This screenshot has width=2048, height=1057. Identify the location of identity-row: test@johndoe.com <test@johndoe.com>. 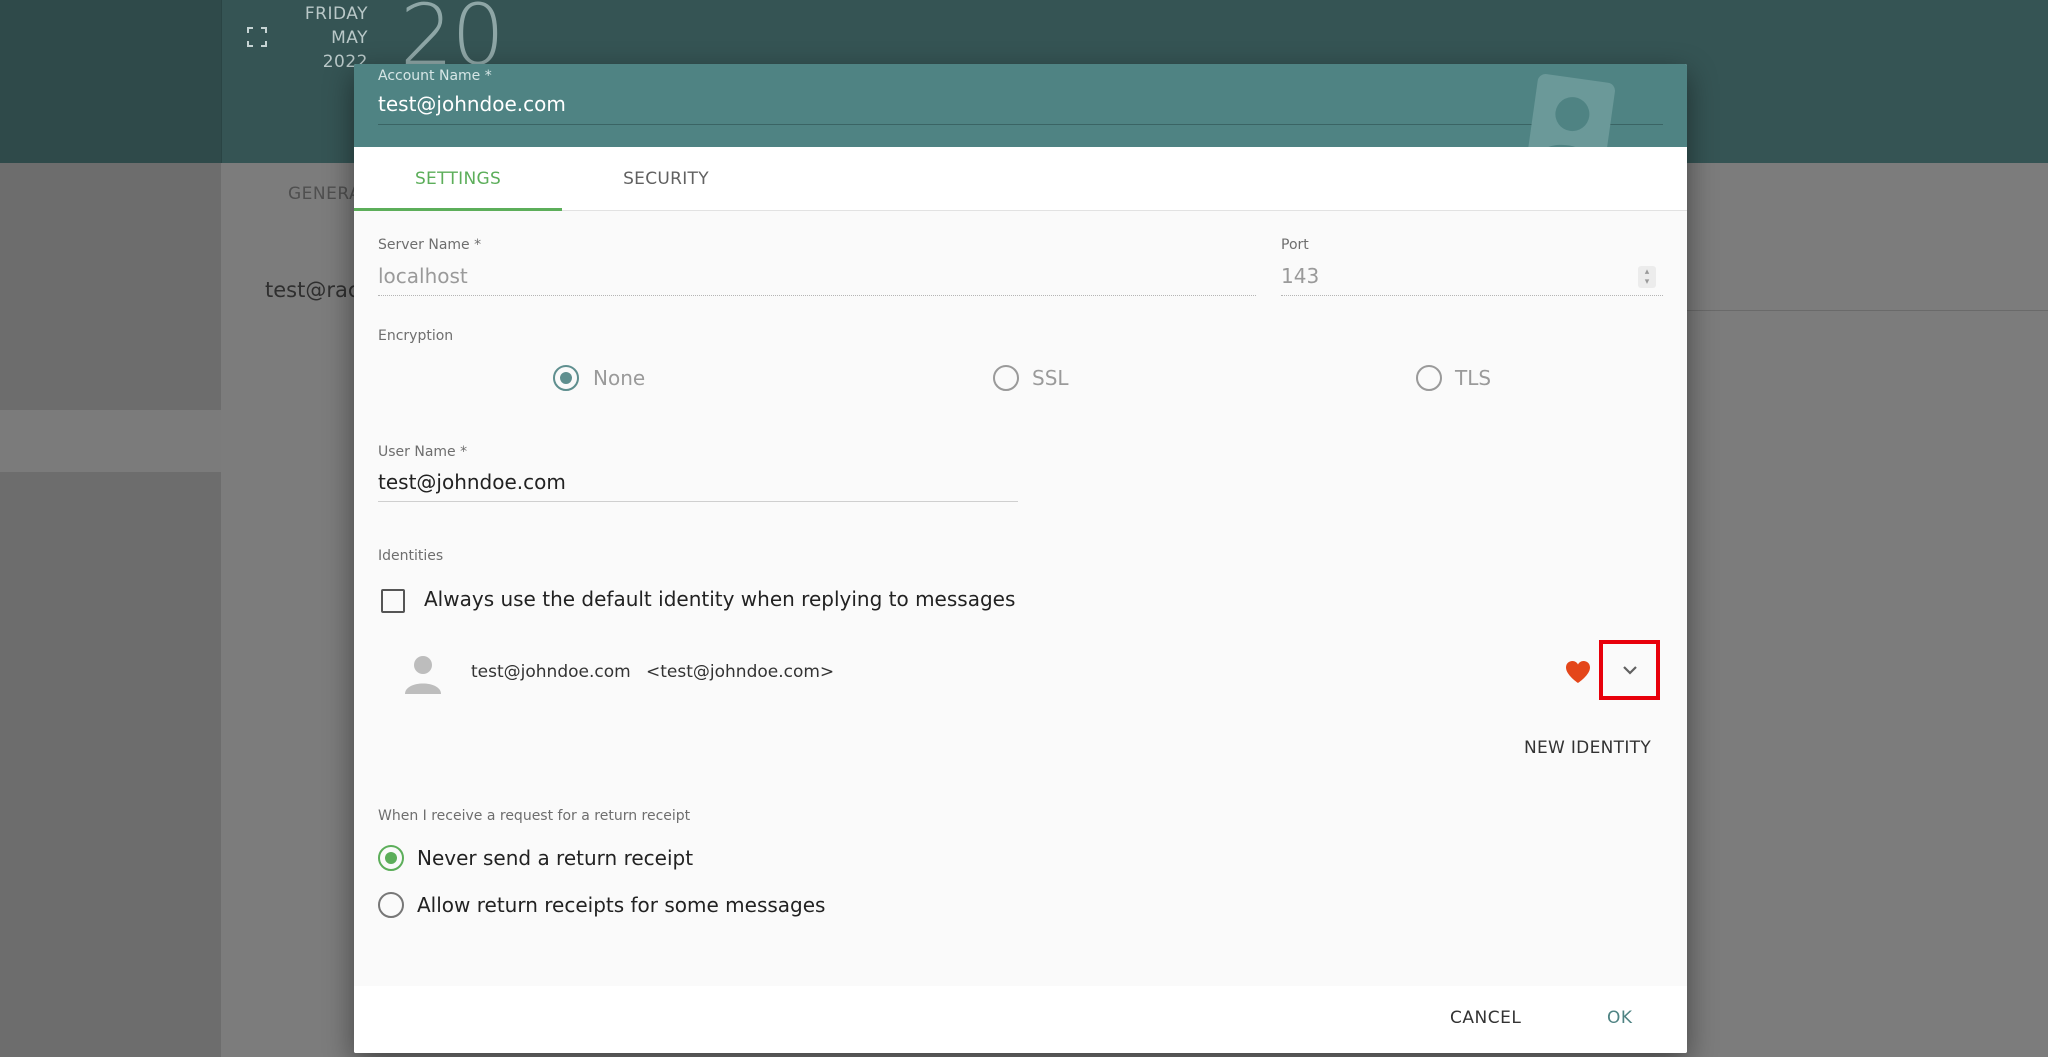
(1020, 680).